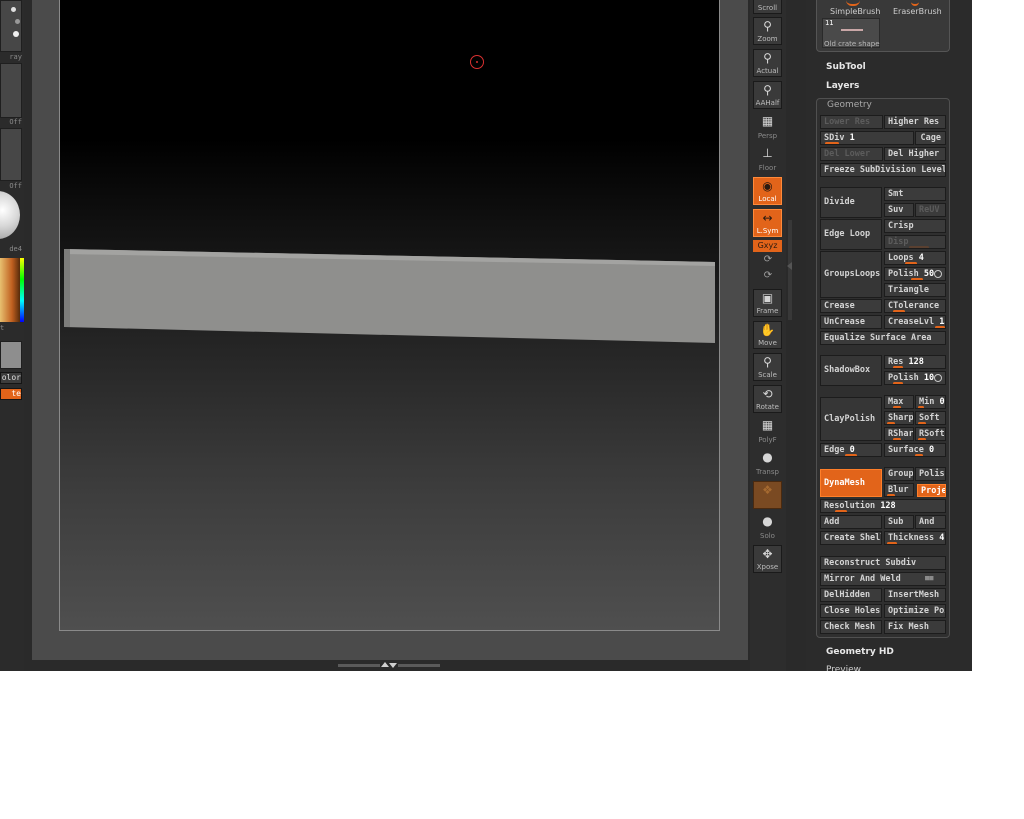 The image size is (1024, 819). Describe the element at coordinates (767, 223) in the screenshot. I see `lsym-button: ↔ L.Sym` at that location.